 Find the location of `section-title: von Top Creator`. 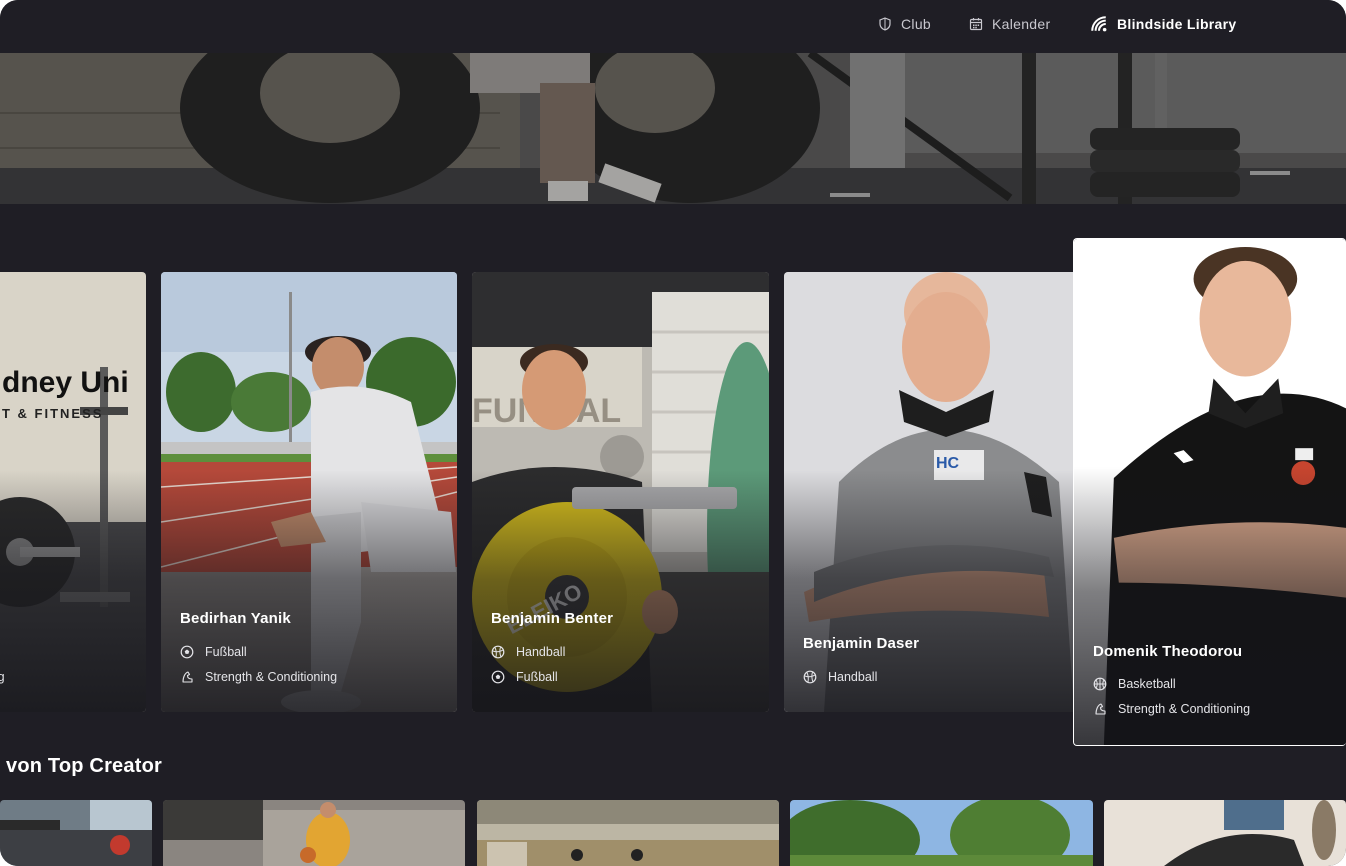

section-title: von Top Creator is located at coordinates (84, 766).